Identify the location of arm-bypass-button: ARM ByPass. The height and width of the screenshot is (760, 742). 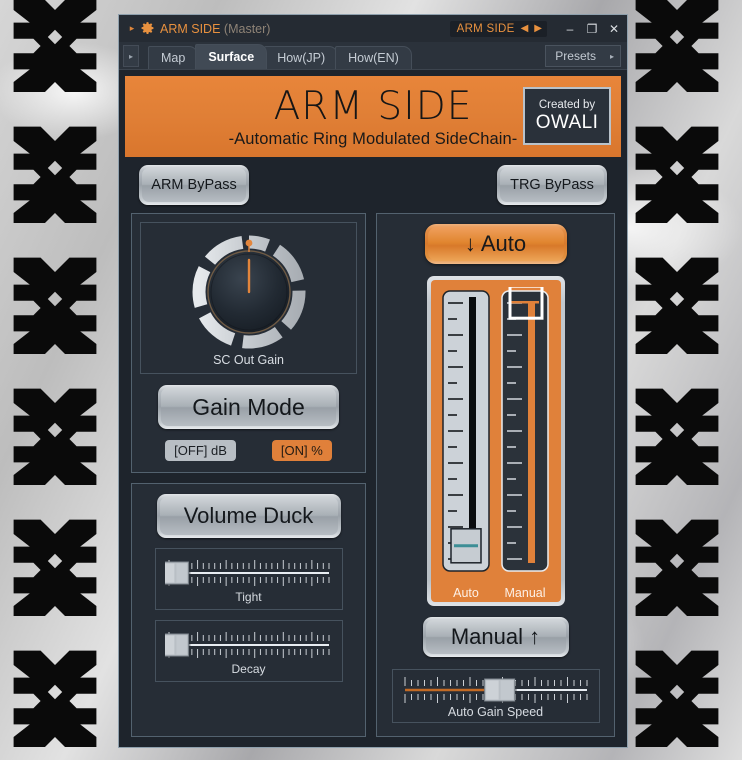
(194, 185).